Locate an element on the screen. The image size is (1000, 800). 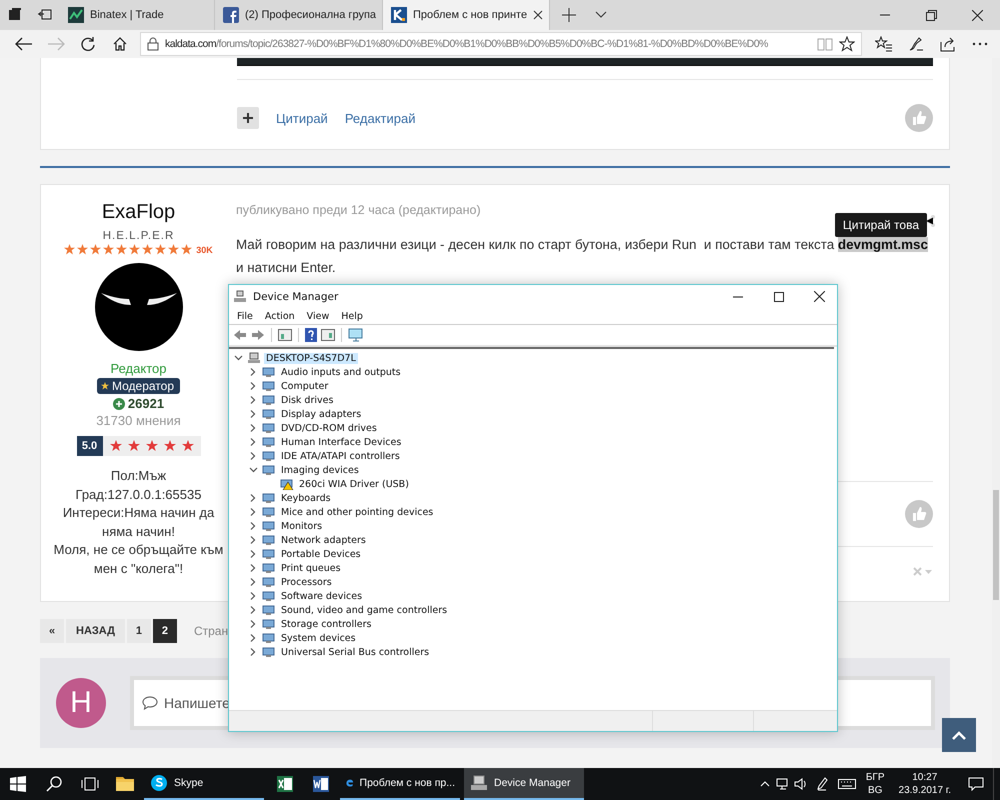
pen-icon is located at coordinates (916, 44).